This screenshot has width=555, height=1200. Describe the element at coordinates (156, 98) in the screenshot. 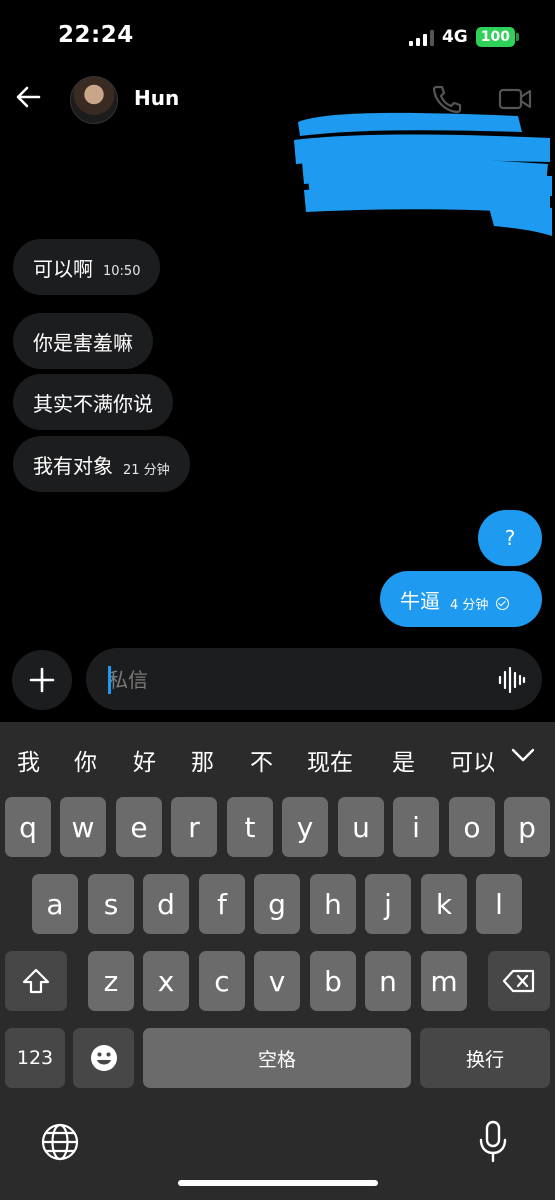

I see `contact-name: Hun` at that location.